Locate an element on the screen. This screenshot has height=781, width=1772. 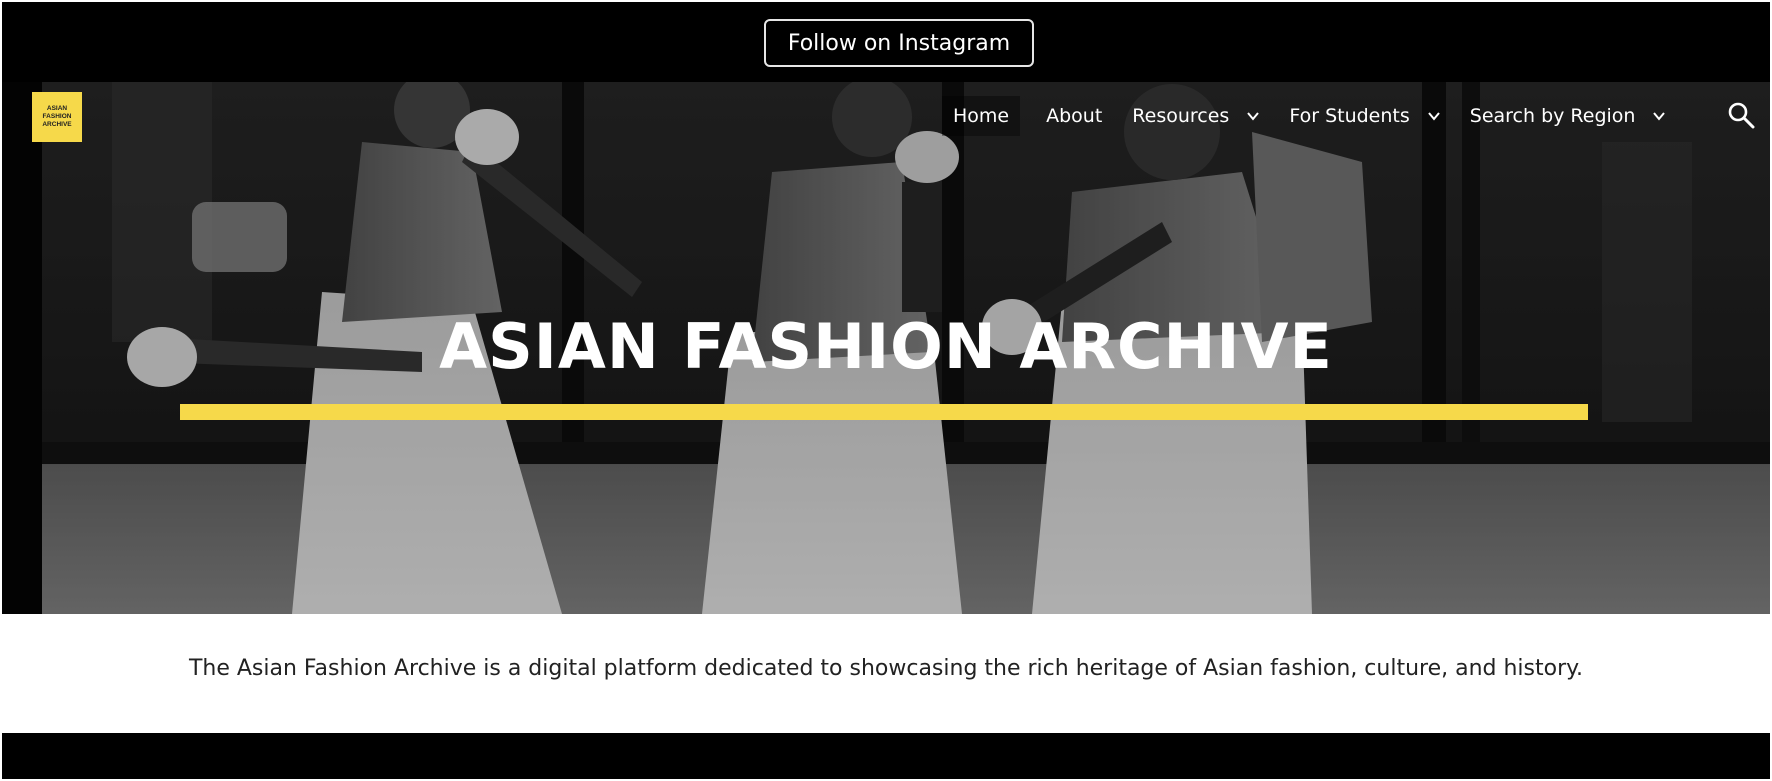
nav-item-about: About is located at coordinates (1074, 116).